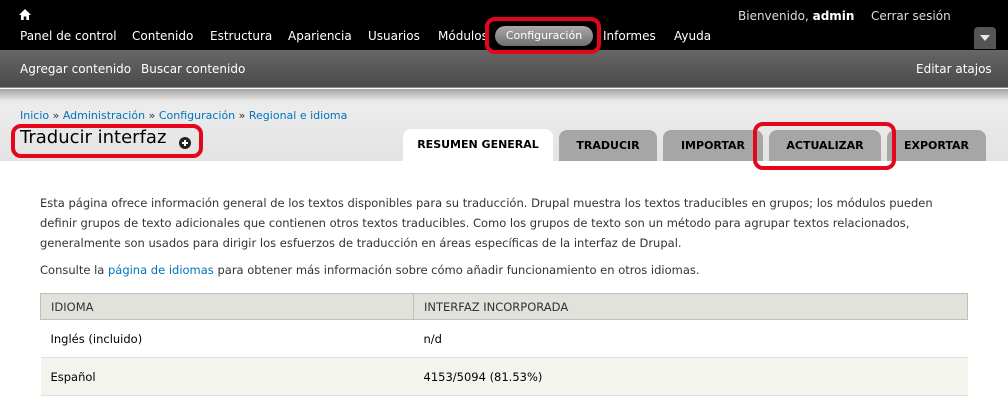  Describe the element at coordinates (93, 137) in the screenshot. I see `page-title: Traducir interfaz` at that location.